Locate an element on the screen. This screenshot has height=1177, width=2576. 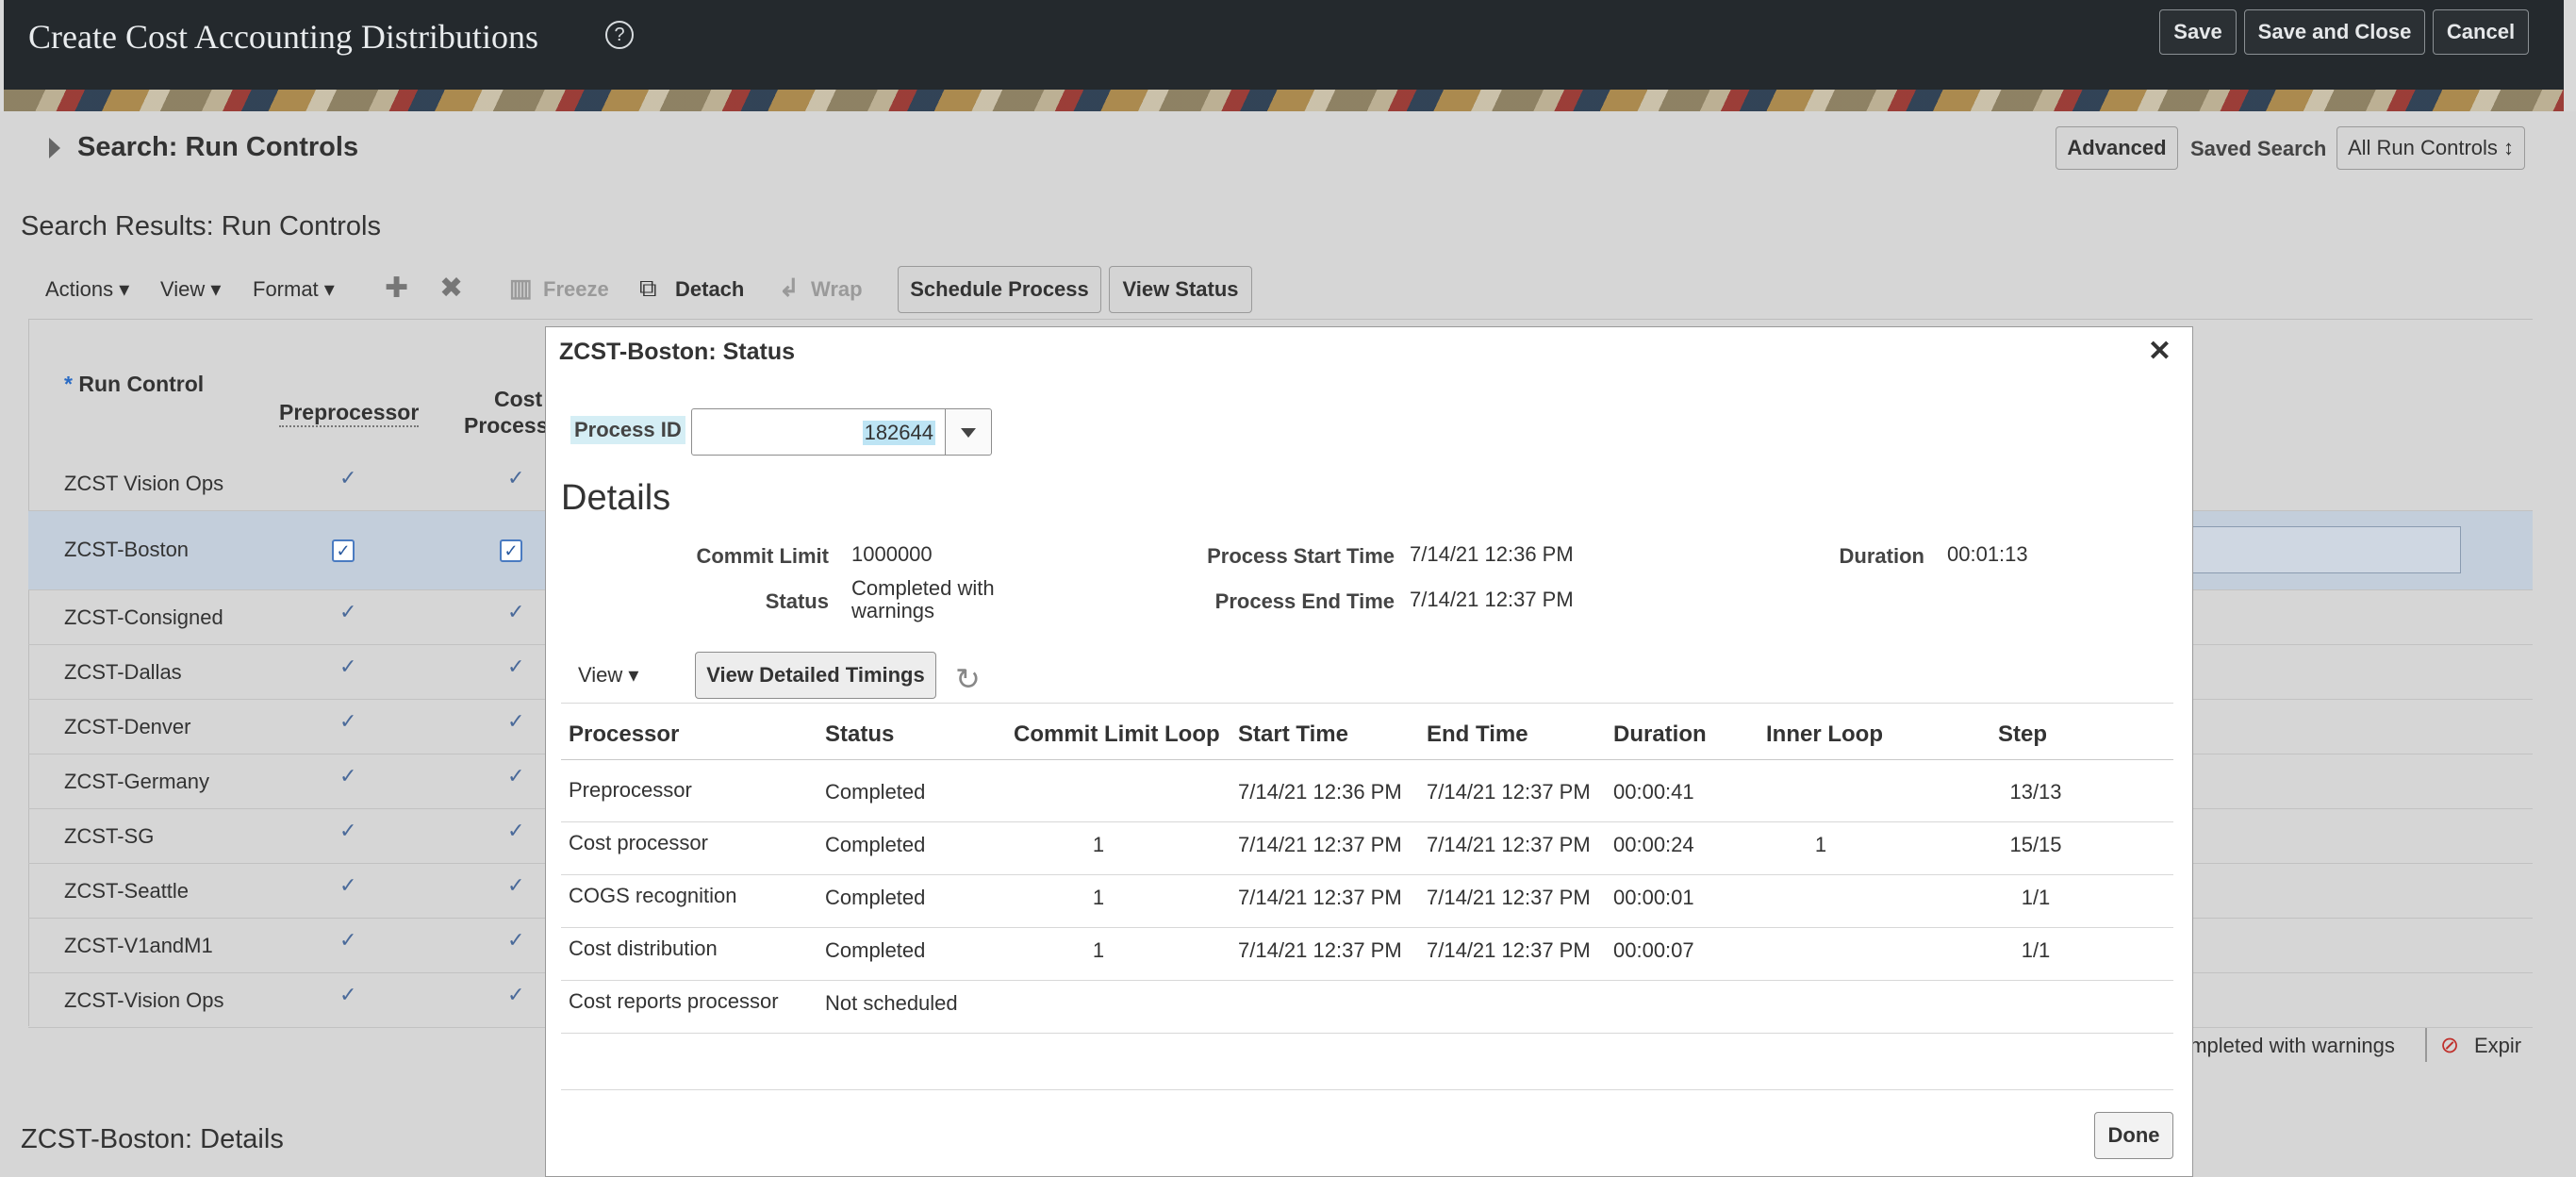
cost-processor-checkbox: ✓ is located at coordinates (511, 550).